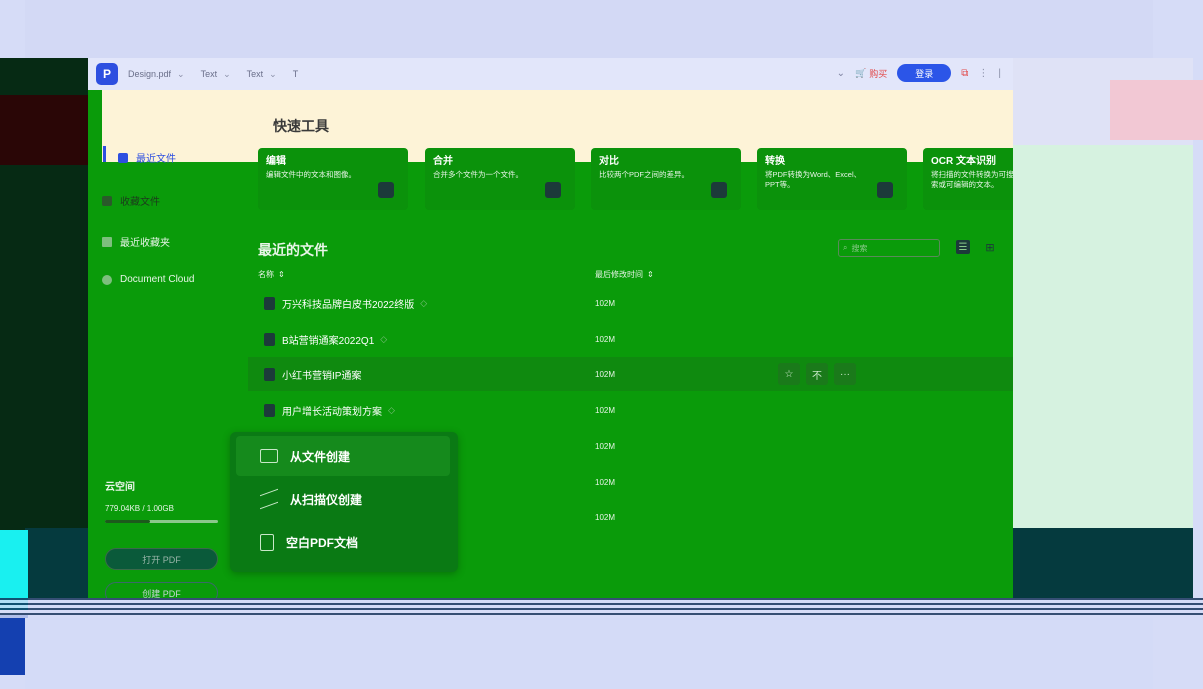 The height and width of the screenshot is (689, 1203). I want to click on convert-icon, so click(885, 190).